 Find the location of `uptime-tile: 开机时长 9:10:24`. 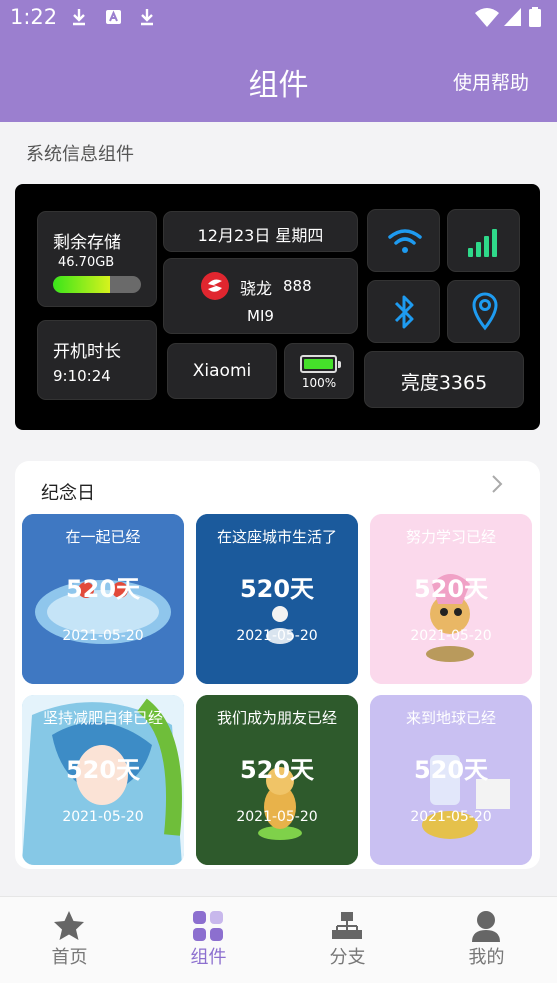

uptime-tile: 开机时长 9:10:24 is located at coordinates (97, 360).